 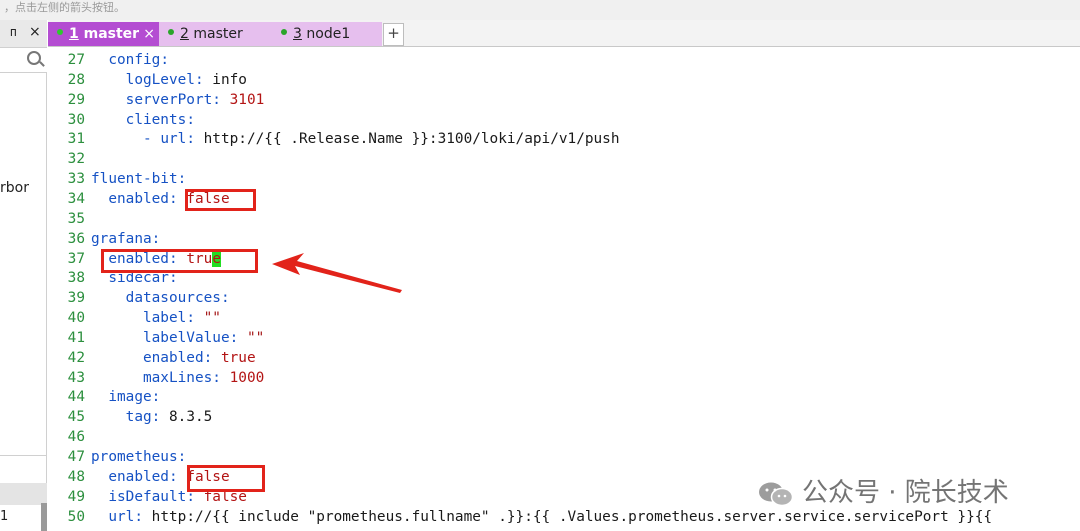 I want to click on code-line: 43 maxLines: 1000, so click(x=156, y=378).